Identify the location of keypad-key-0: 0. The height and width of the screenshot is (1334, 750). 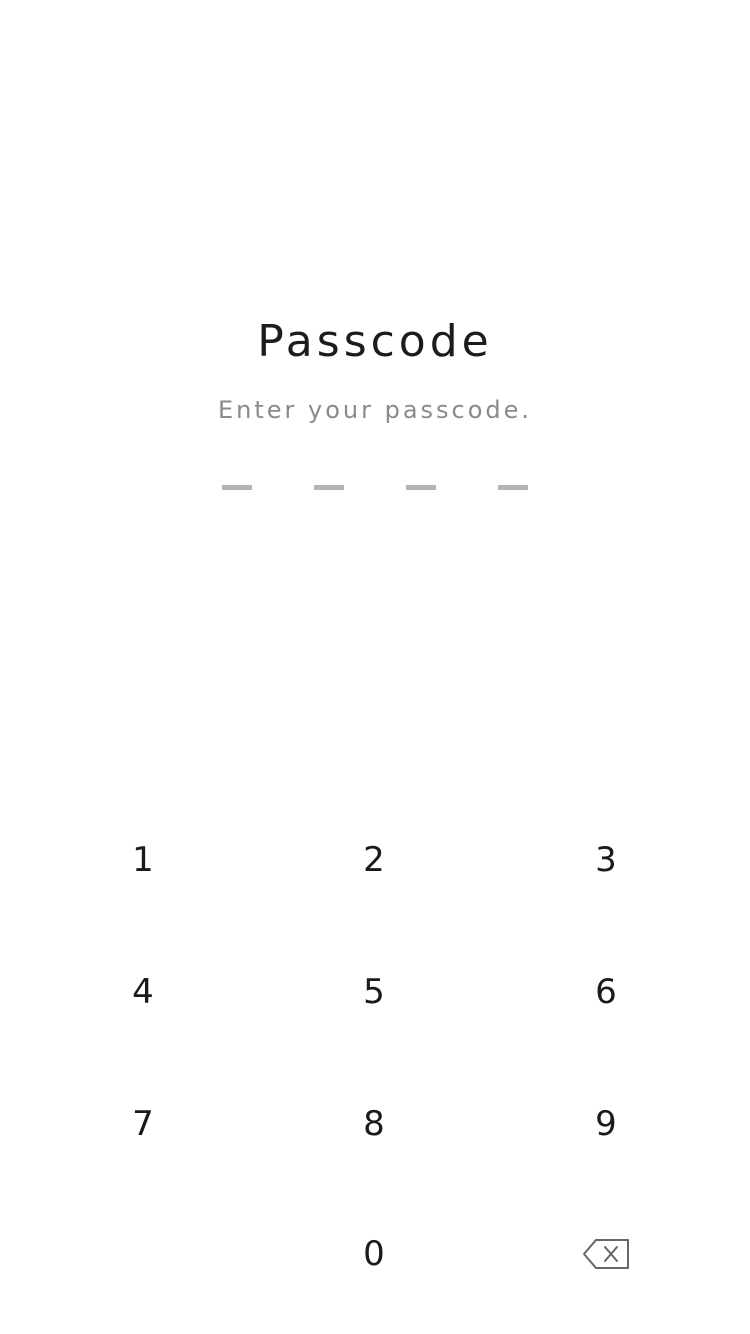
(374, 1254).